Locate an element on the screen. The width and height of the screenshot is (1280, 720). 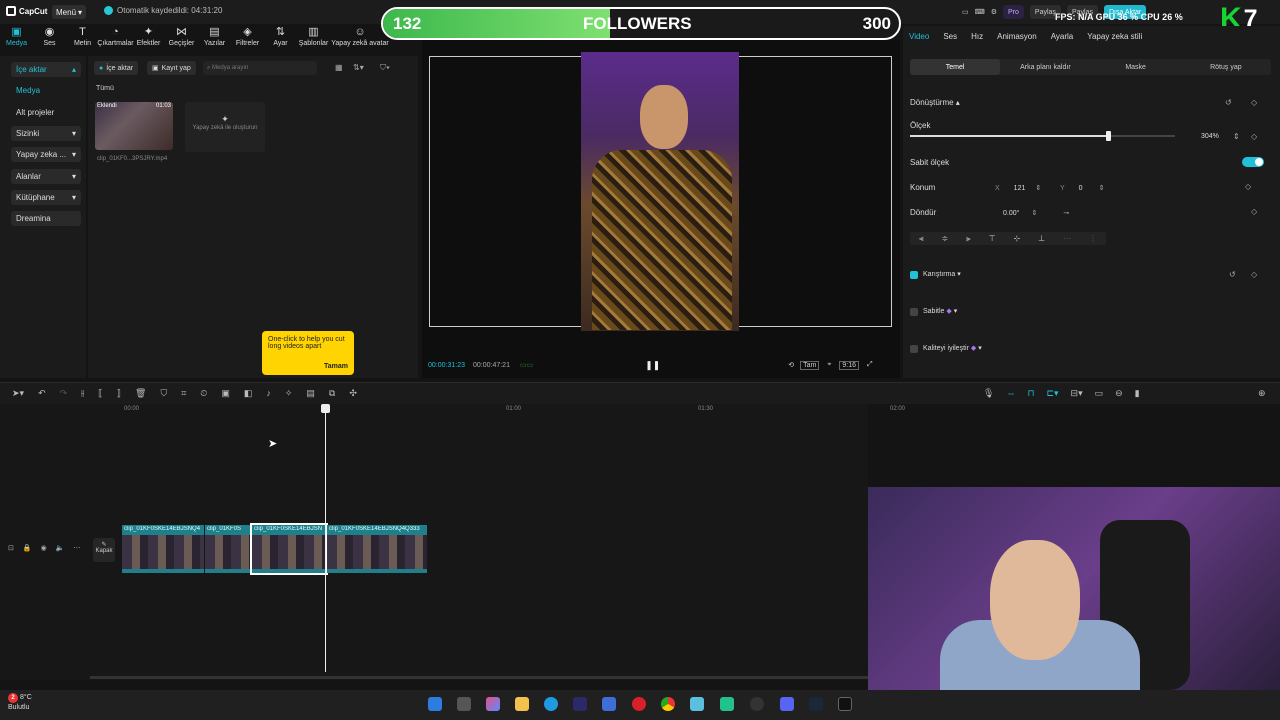
properties-tab: Video is located at coordinates (919, 36).